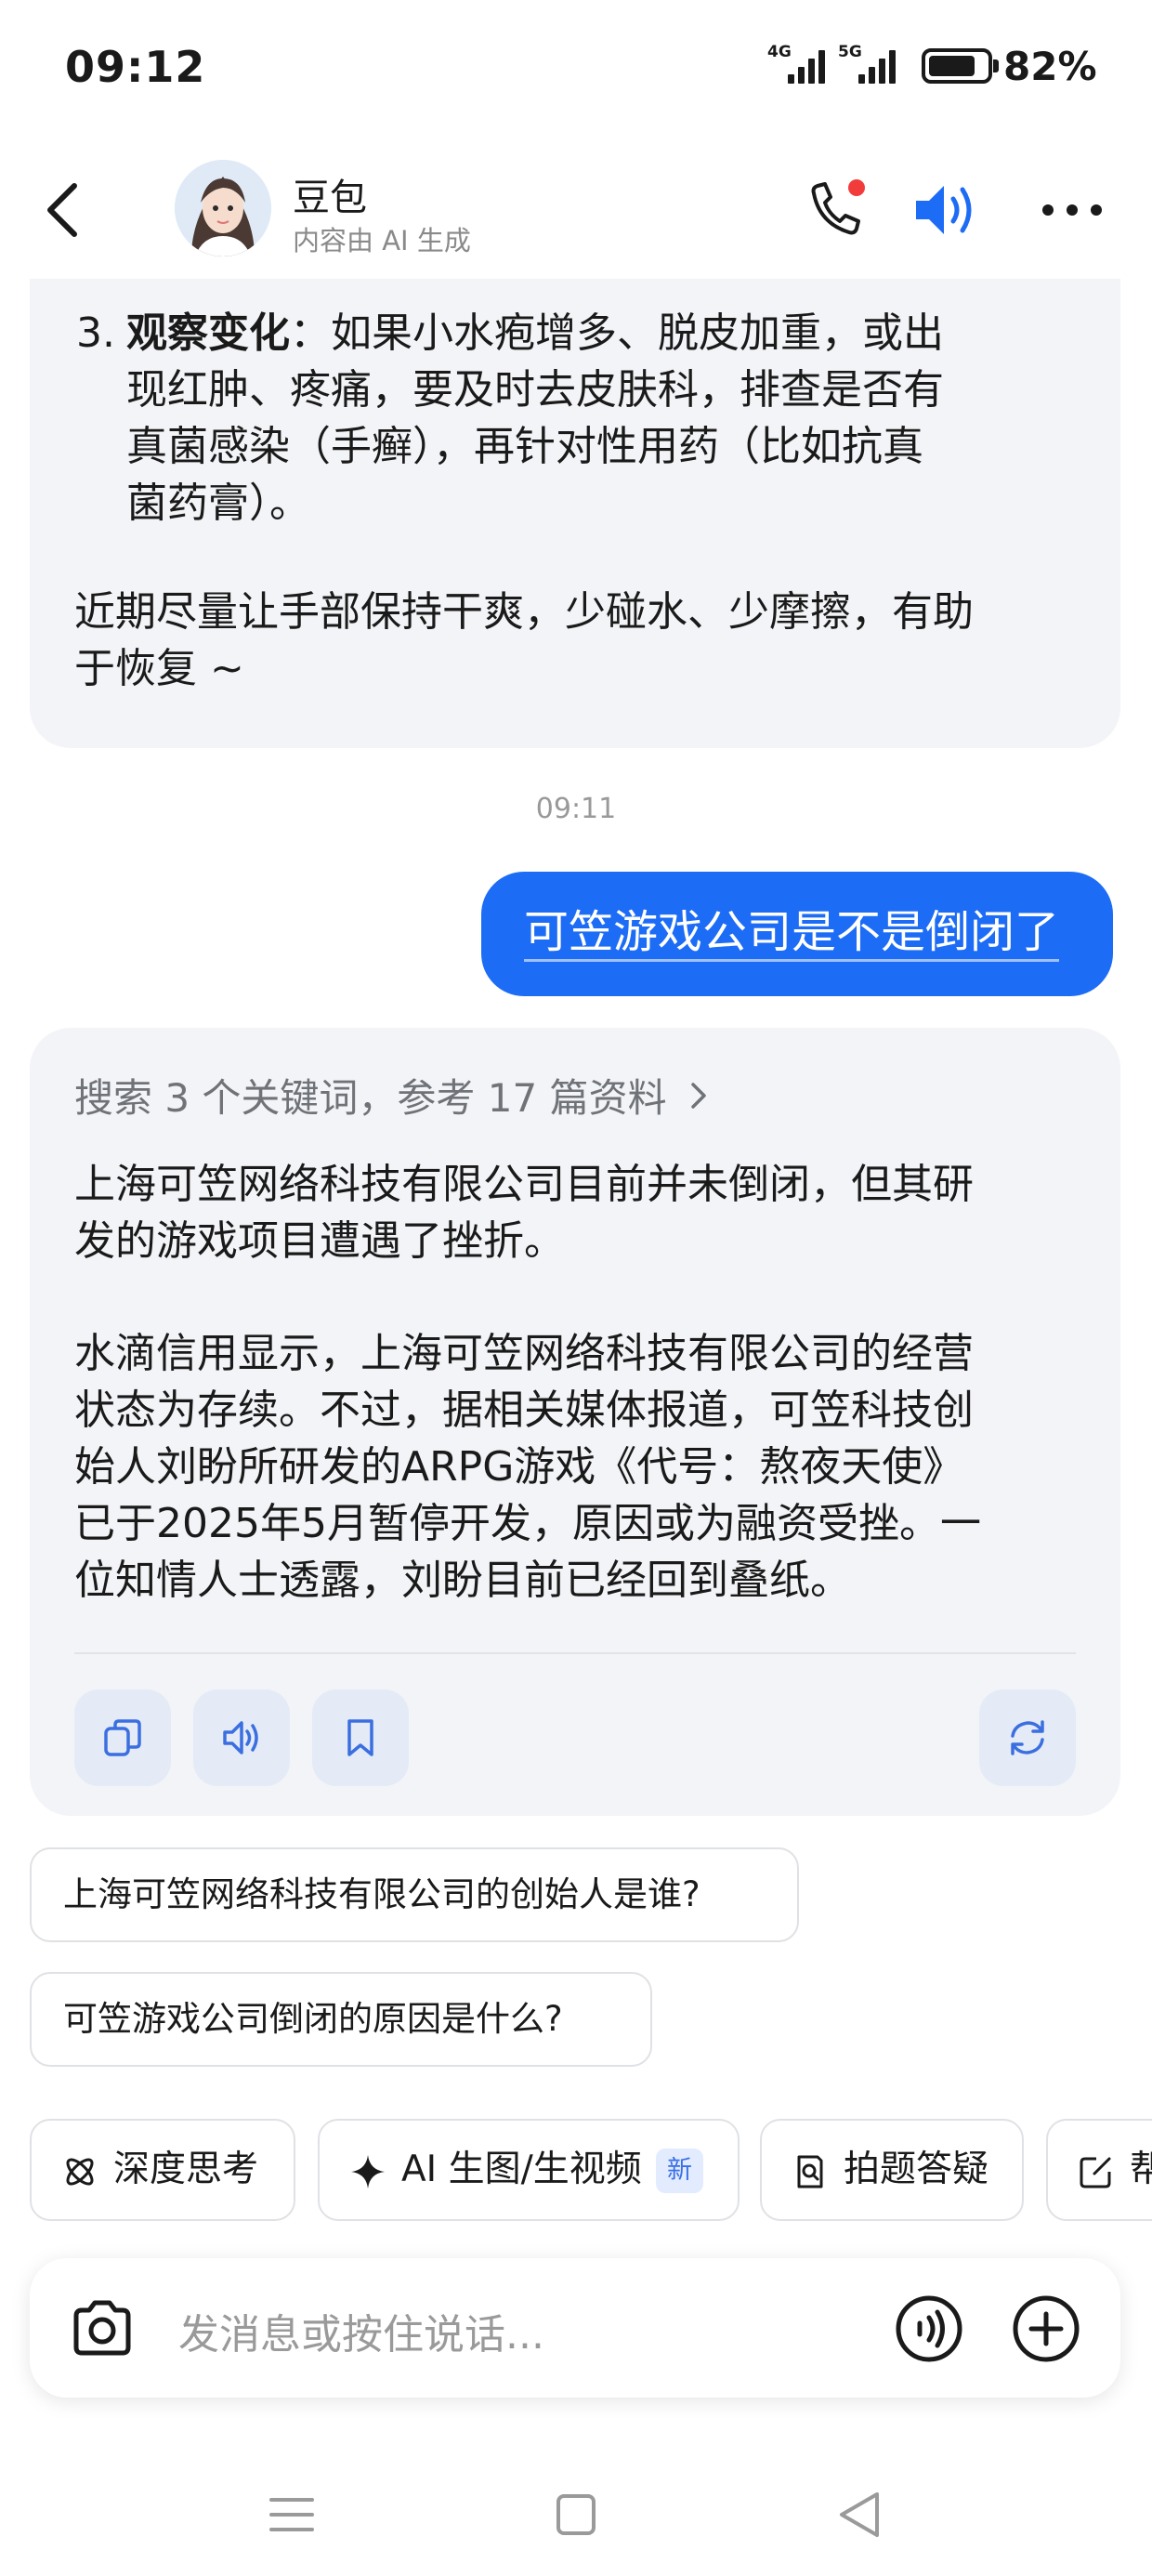 This screenshot has width=1152, height=2576. I want to click on phone-call-icon, so click(838, 207).